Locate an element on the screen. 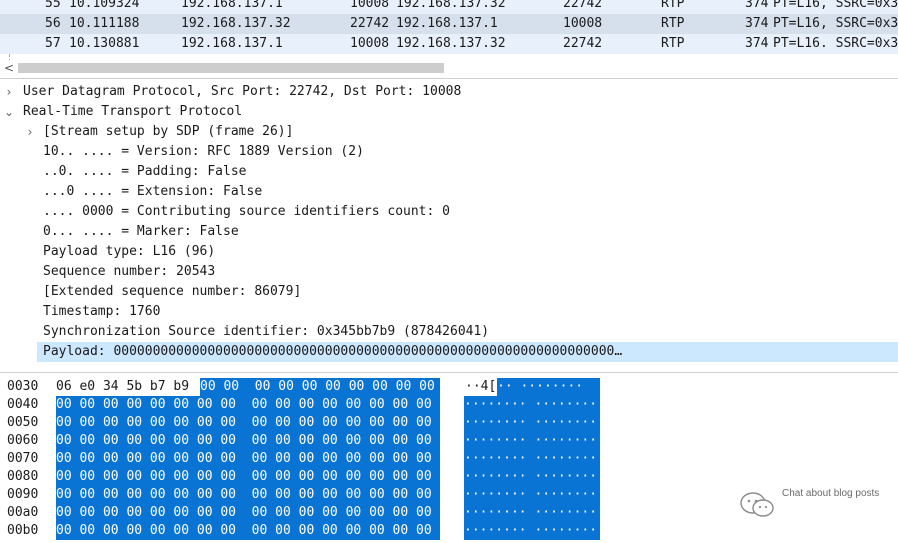 This screenshot has width=898, height=543. tree-item-label: [Stream setup by SDP (frame 26)] is located at coordinates (168, 131).